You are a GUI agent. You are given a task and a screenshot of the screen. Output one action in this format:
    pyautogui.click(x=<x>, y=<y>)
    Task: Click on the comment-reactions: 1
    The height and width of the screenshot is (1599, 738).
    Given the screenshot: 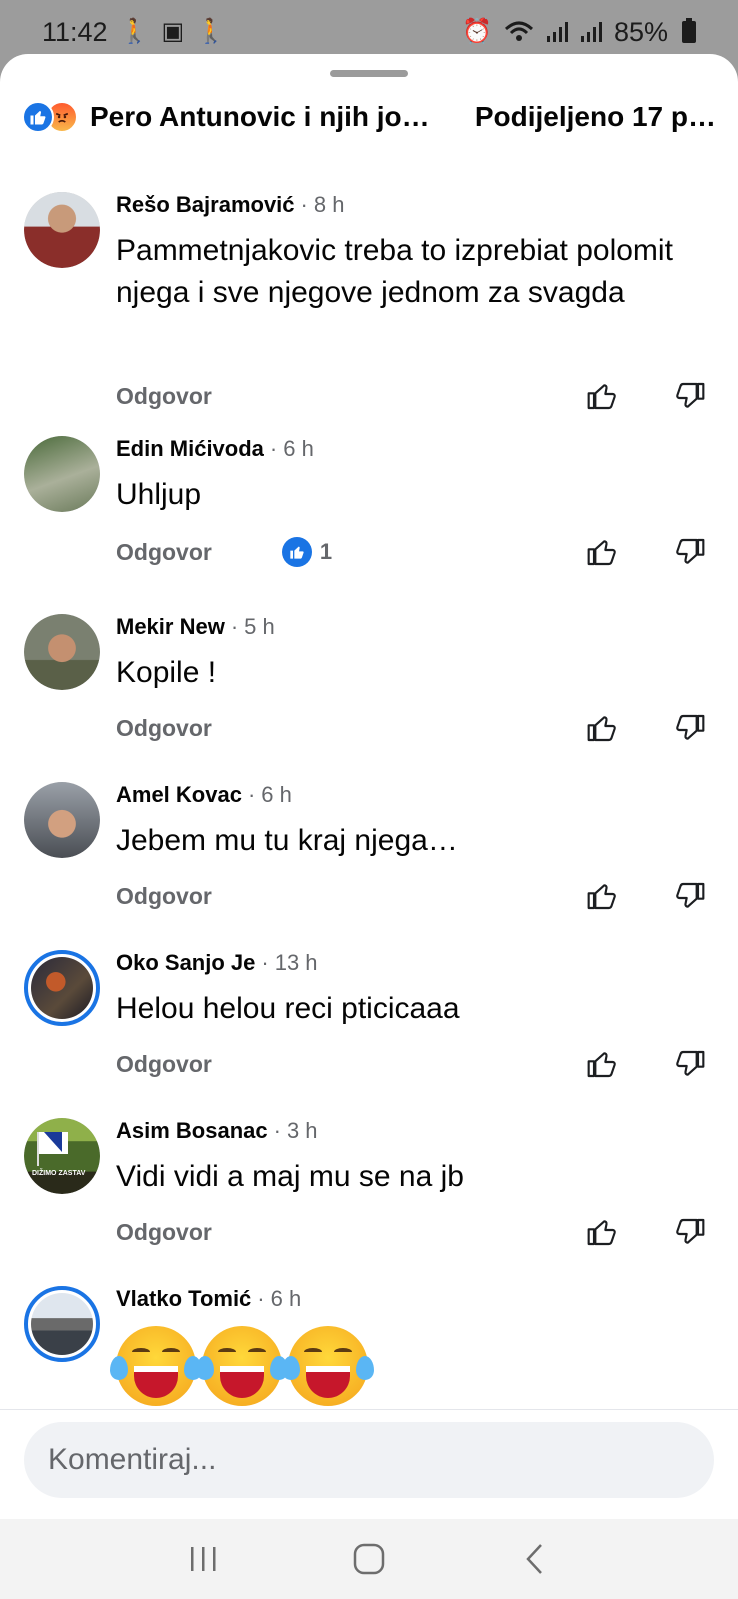 What is the action you would take?
    pyautogui.click(x=307, y=552)
    